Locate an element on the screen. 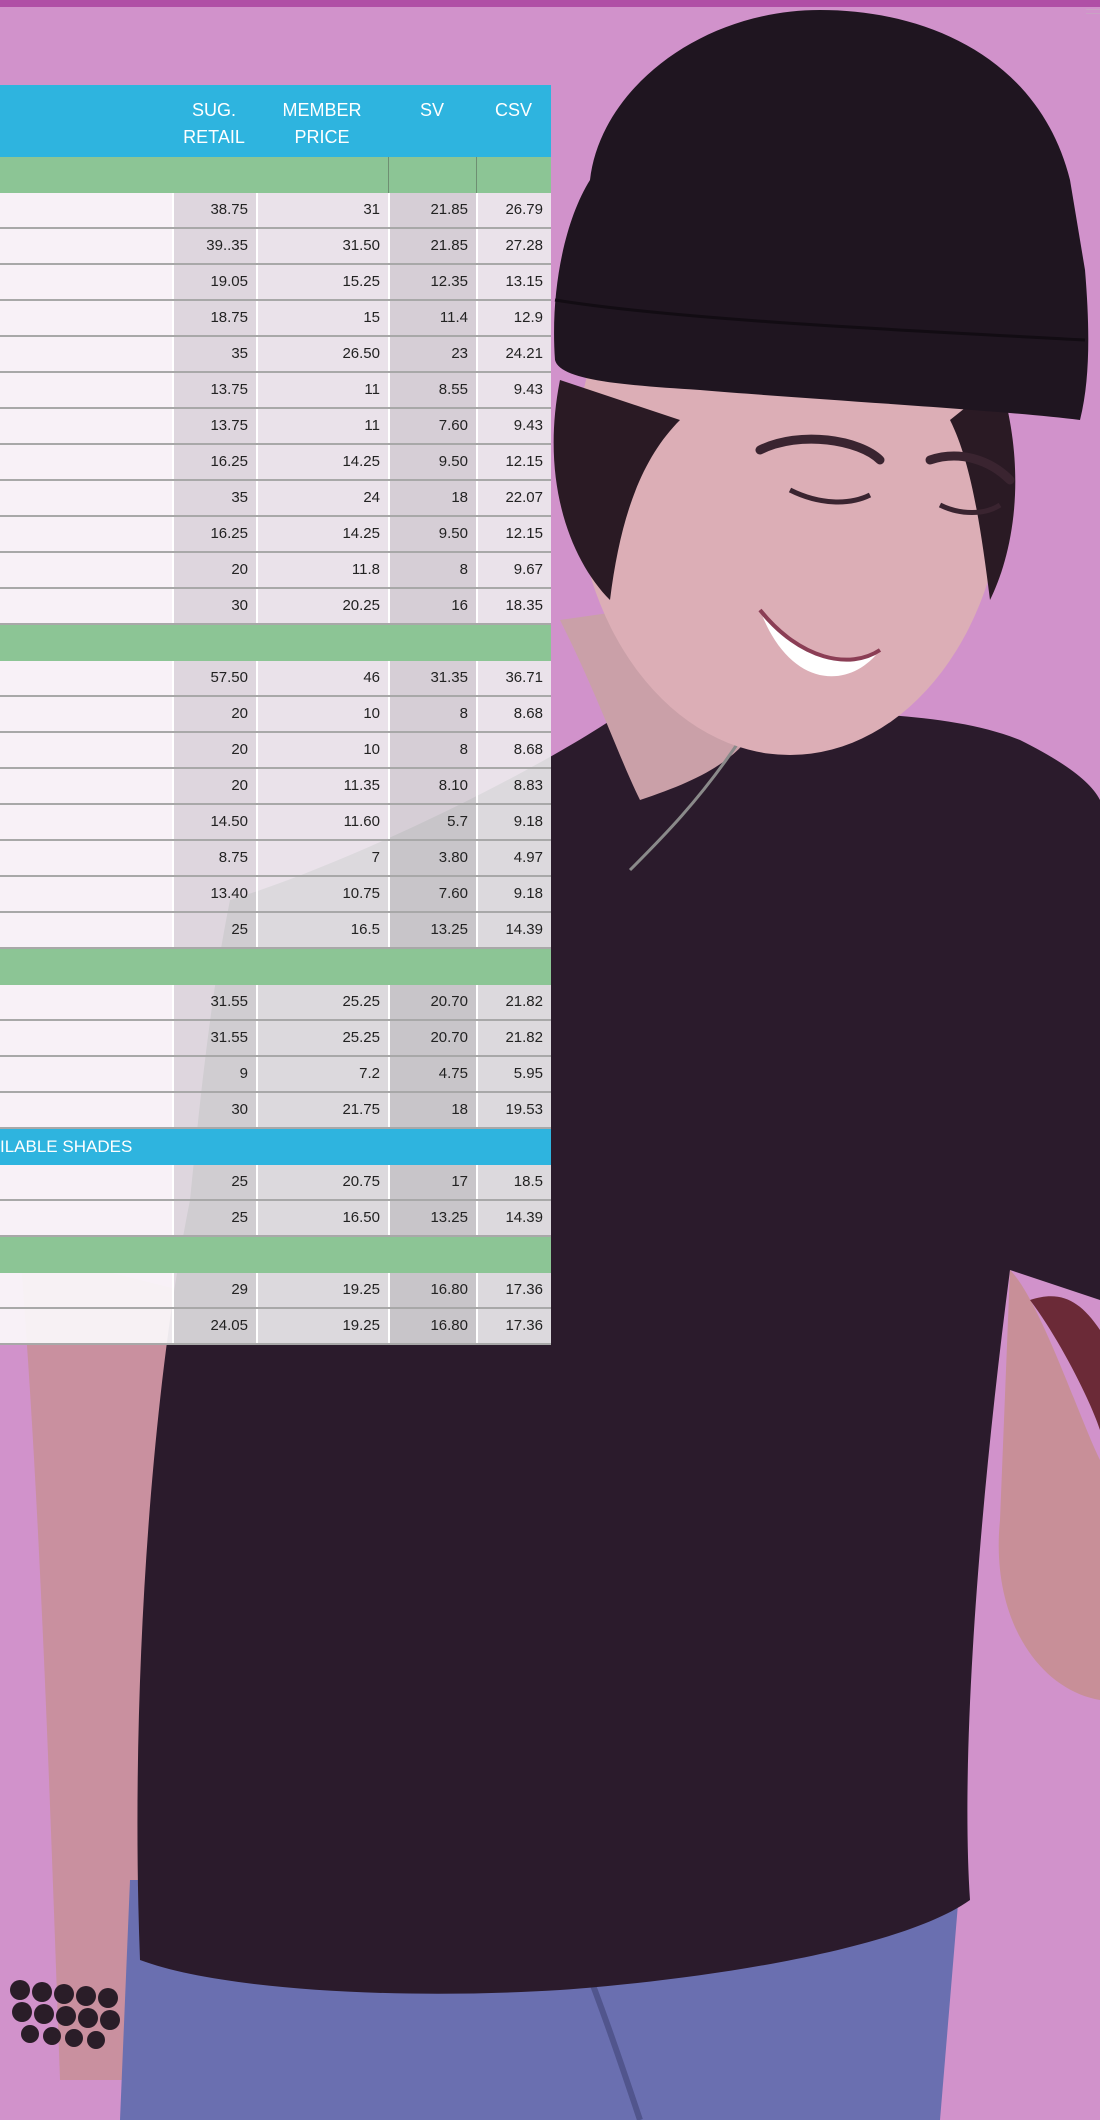 Image resolution: width=1100 pixels, height=2120 pixels. table-row: 35 24 18 22.07 is located at coordinates (275, 499).